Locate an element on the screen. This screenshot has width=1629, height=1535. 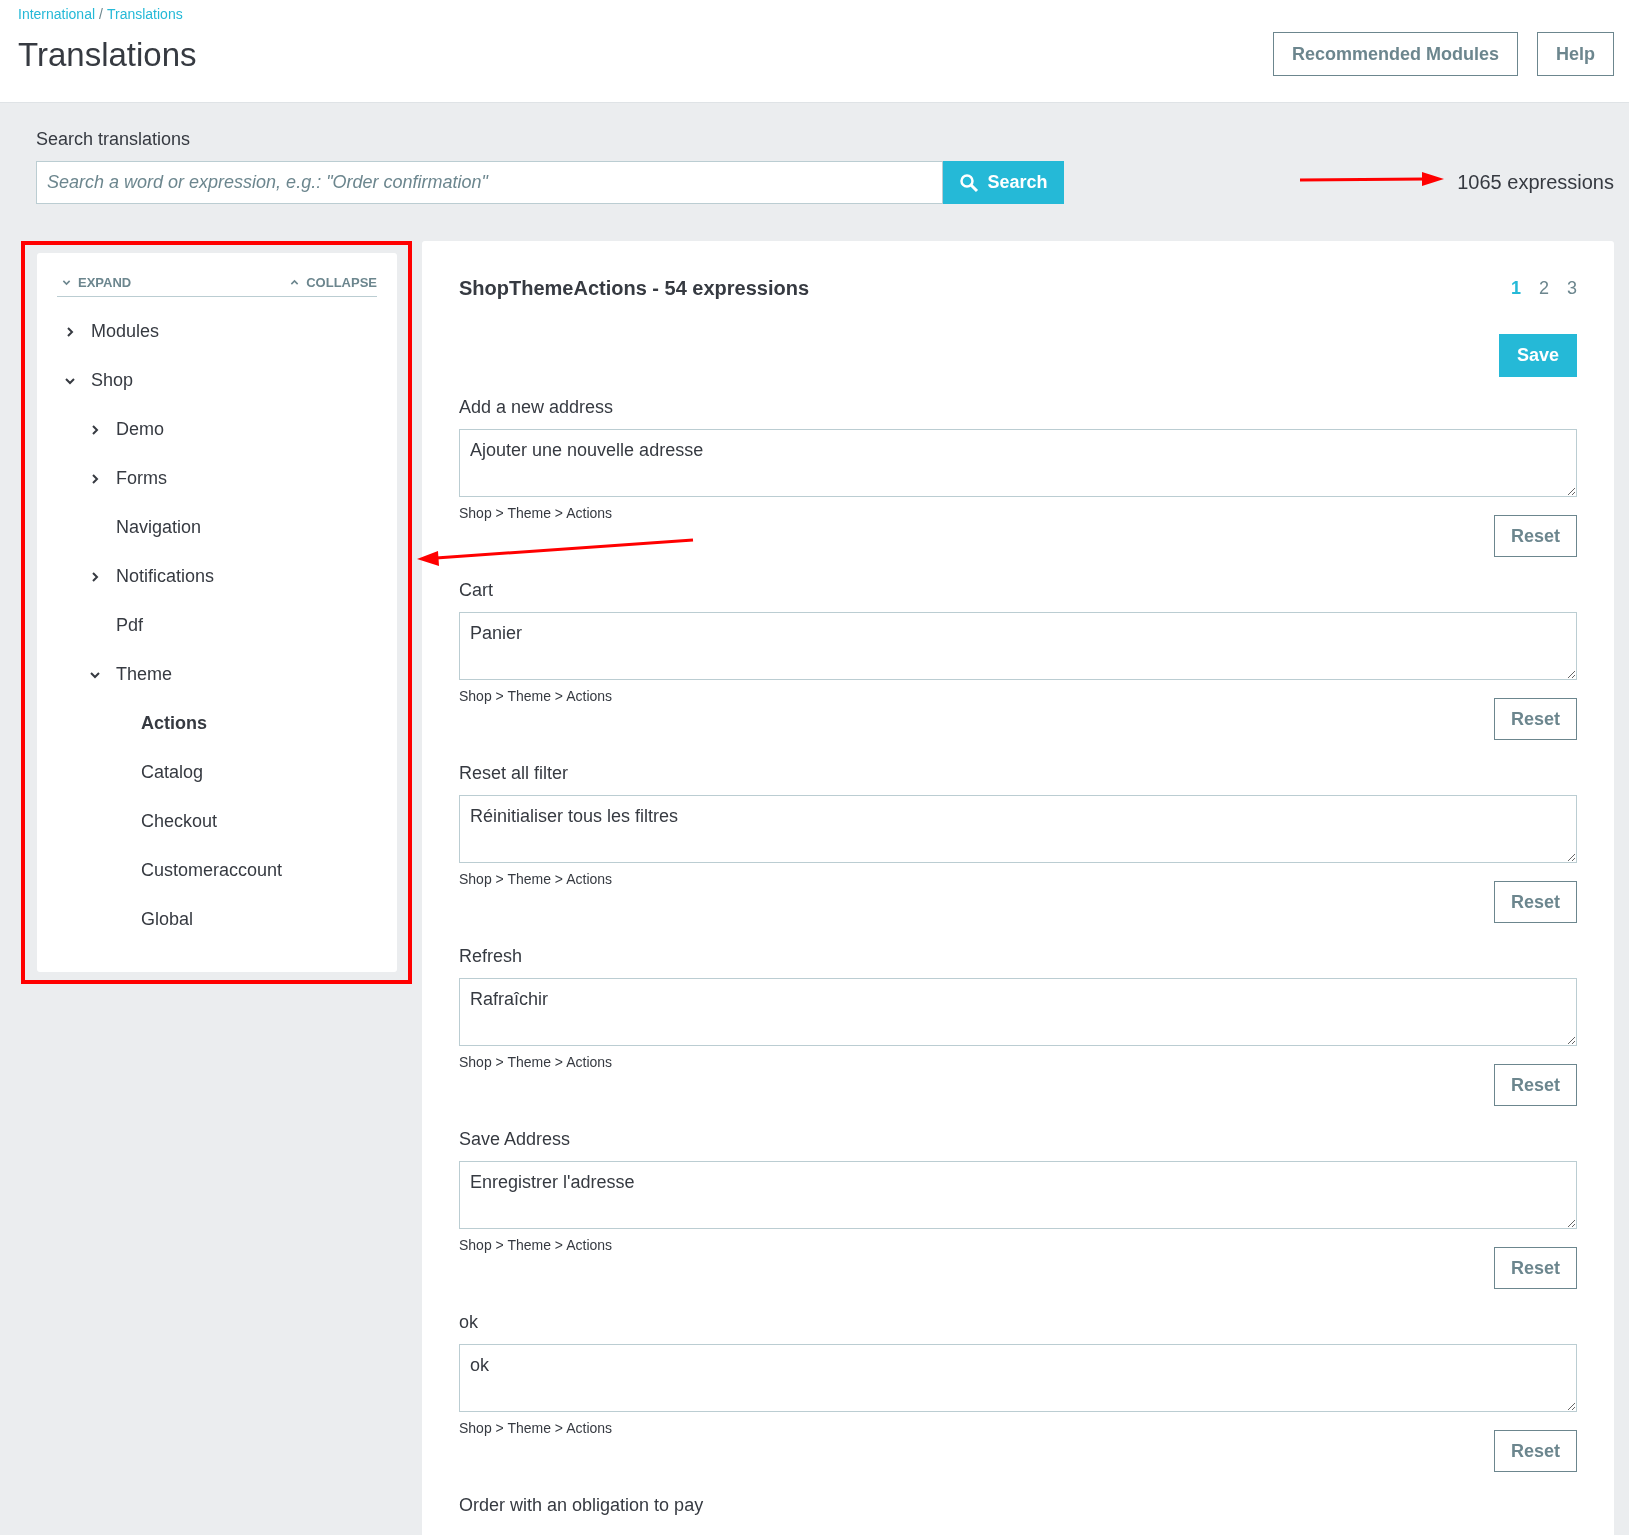
tree-item: Catalog is located at coordinates (172, 772).